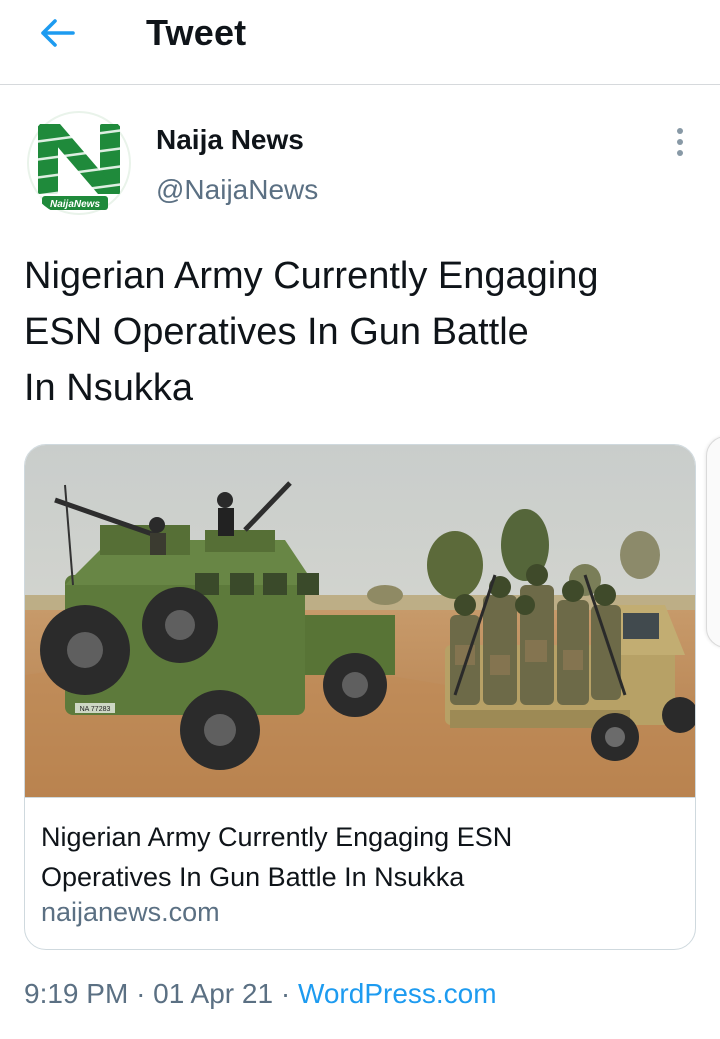 The width and height of the screenshot is (720, 1039). I want to click on more-options-button, so click(680, 142).